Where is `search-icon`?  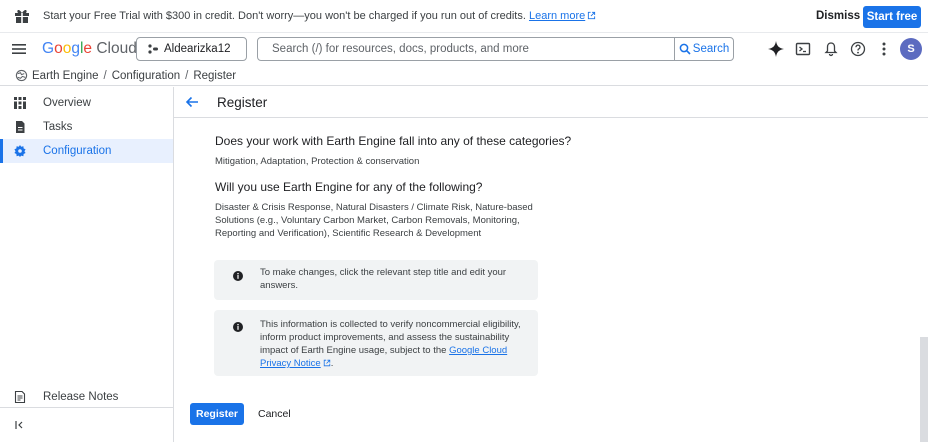 search-icon is located at coordinates (685, 49).